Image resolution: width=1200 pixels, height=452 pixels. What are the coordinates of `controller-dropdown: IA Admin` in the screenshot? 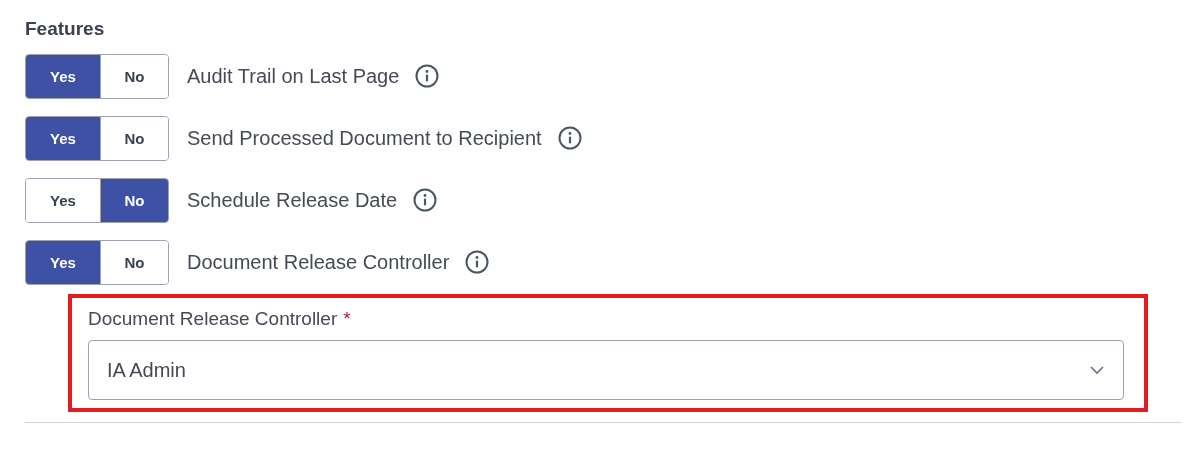 It's located at (606, 370).